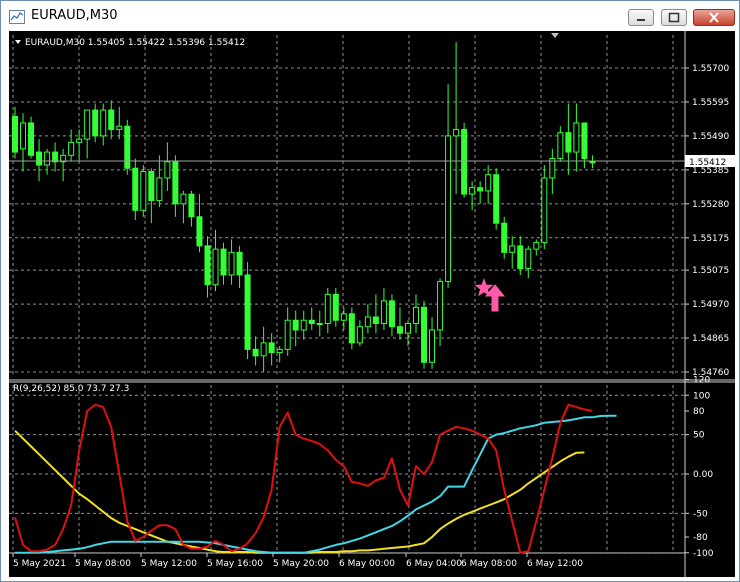 The width and height of the screenshot is (740, 582). What do you see at coordinates (169, 564) in the screenshot?
I see `time-label: 5 May 12:00` at bounding box center [169, 564].